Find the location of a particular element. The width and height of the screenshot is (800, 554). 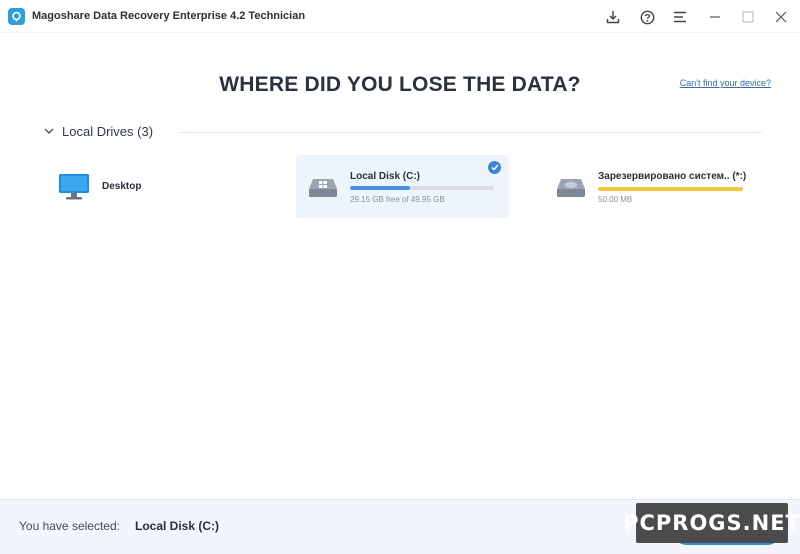

download-icon is located at coordinates (613, 17).